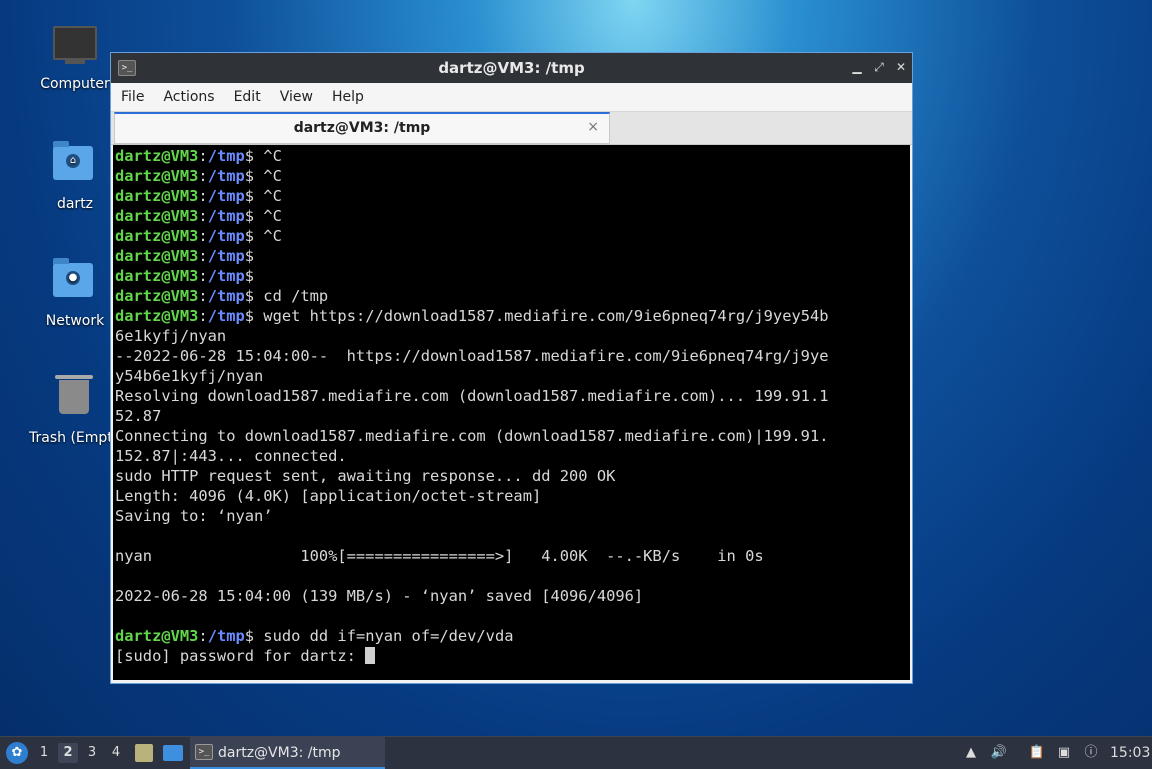 The width and height of the screenshot is (1152, 769). Describe the element at coordinates (511, 456) in the screenshot. I see `terminal-line: 152.87|:443... connected.` at that location.